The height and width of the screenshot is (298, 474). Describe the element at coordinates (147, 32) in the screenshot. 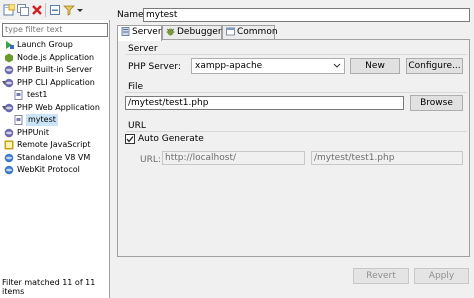

I see `tab-server-label: Server` at that location.